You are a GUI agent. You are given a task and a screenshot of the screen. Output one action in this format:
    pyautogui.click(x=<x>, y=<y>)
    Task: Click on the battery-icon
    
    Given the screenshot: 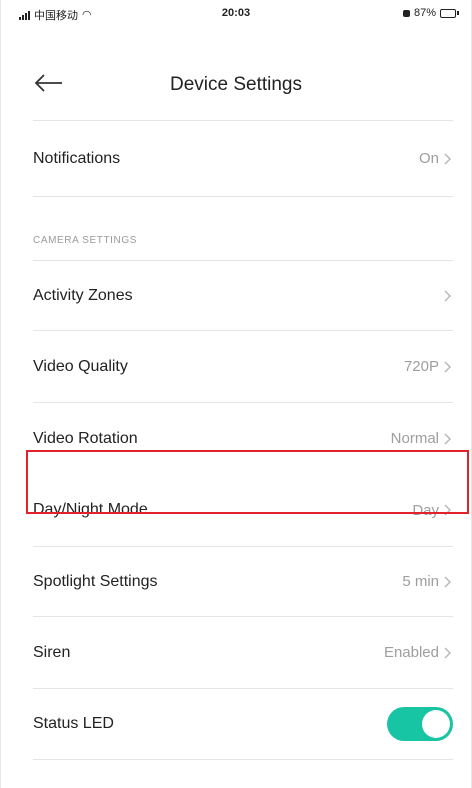 What is the action you would take?
    pyautogui.click(x=449, y=13)
    